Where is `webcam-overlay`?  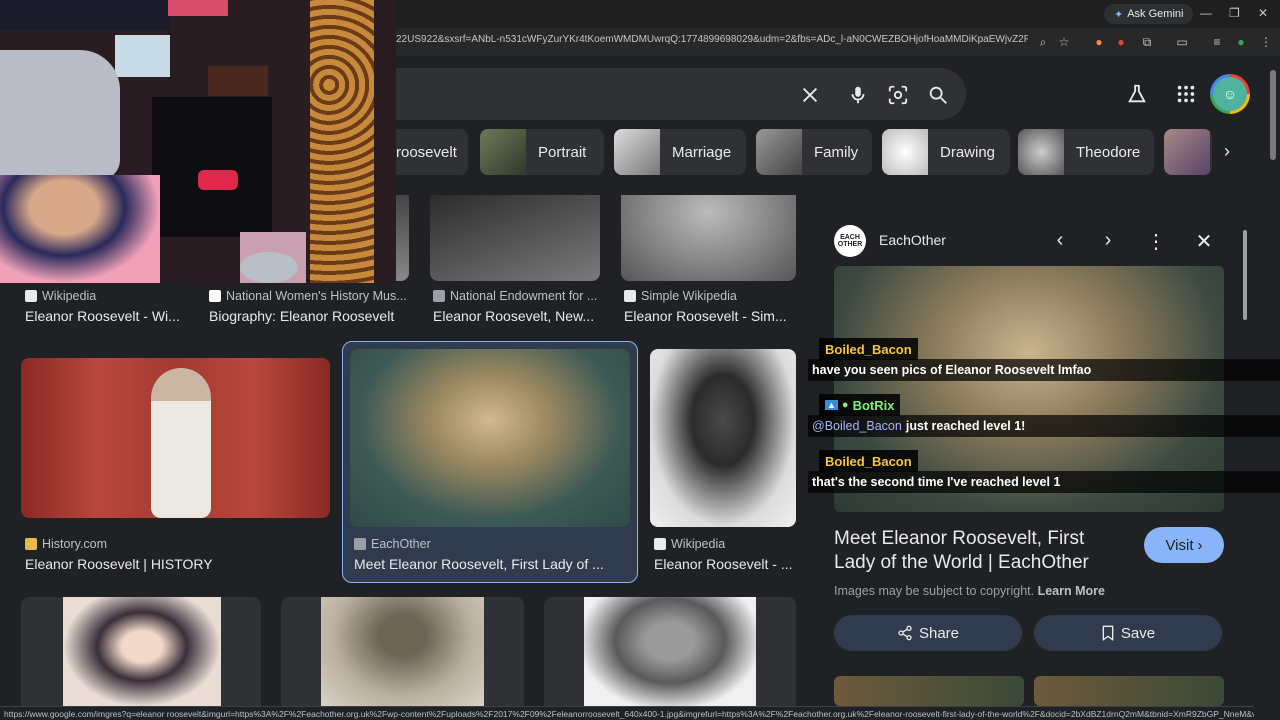 webcam-overlay is located at coordinates (198, 141).